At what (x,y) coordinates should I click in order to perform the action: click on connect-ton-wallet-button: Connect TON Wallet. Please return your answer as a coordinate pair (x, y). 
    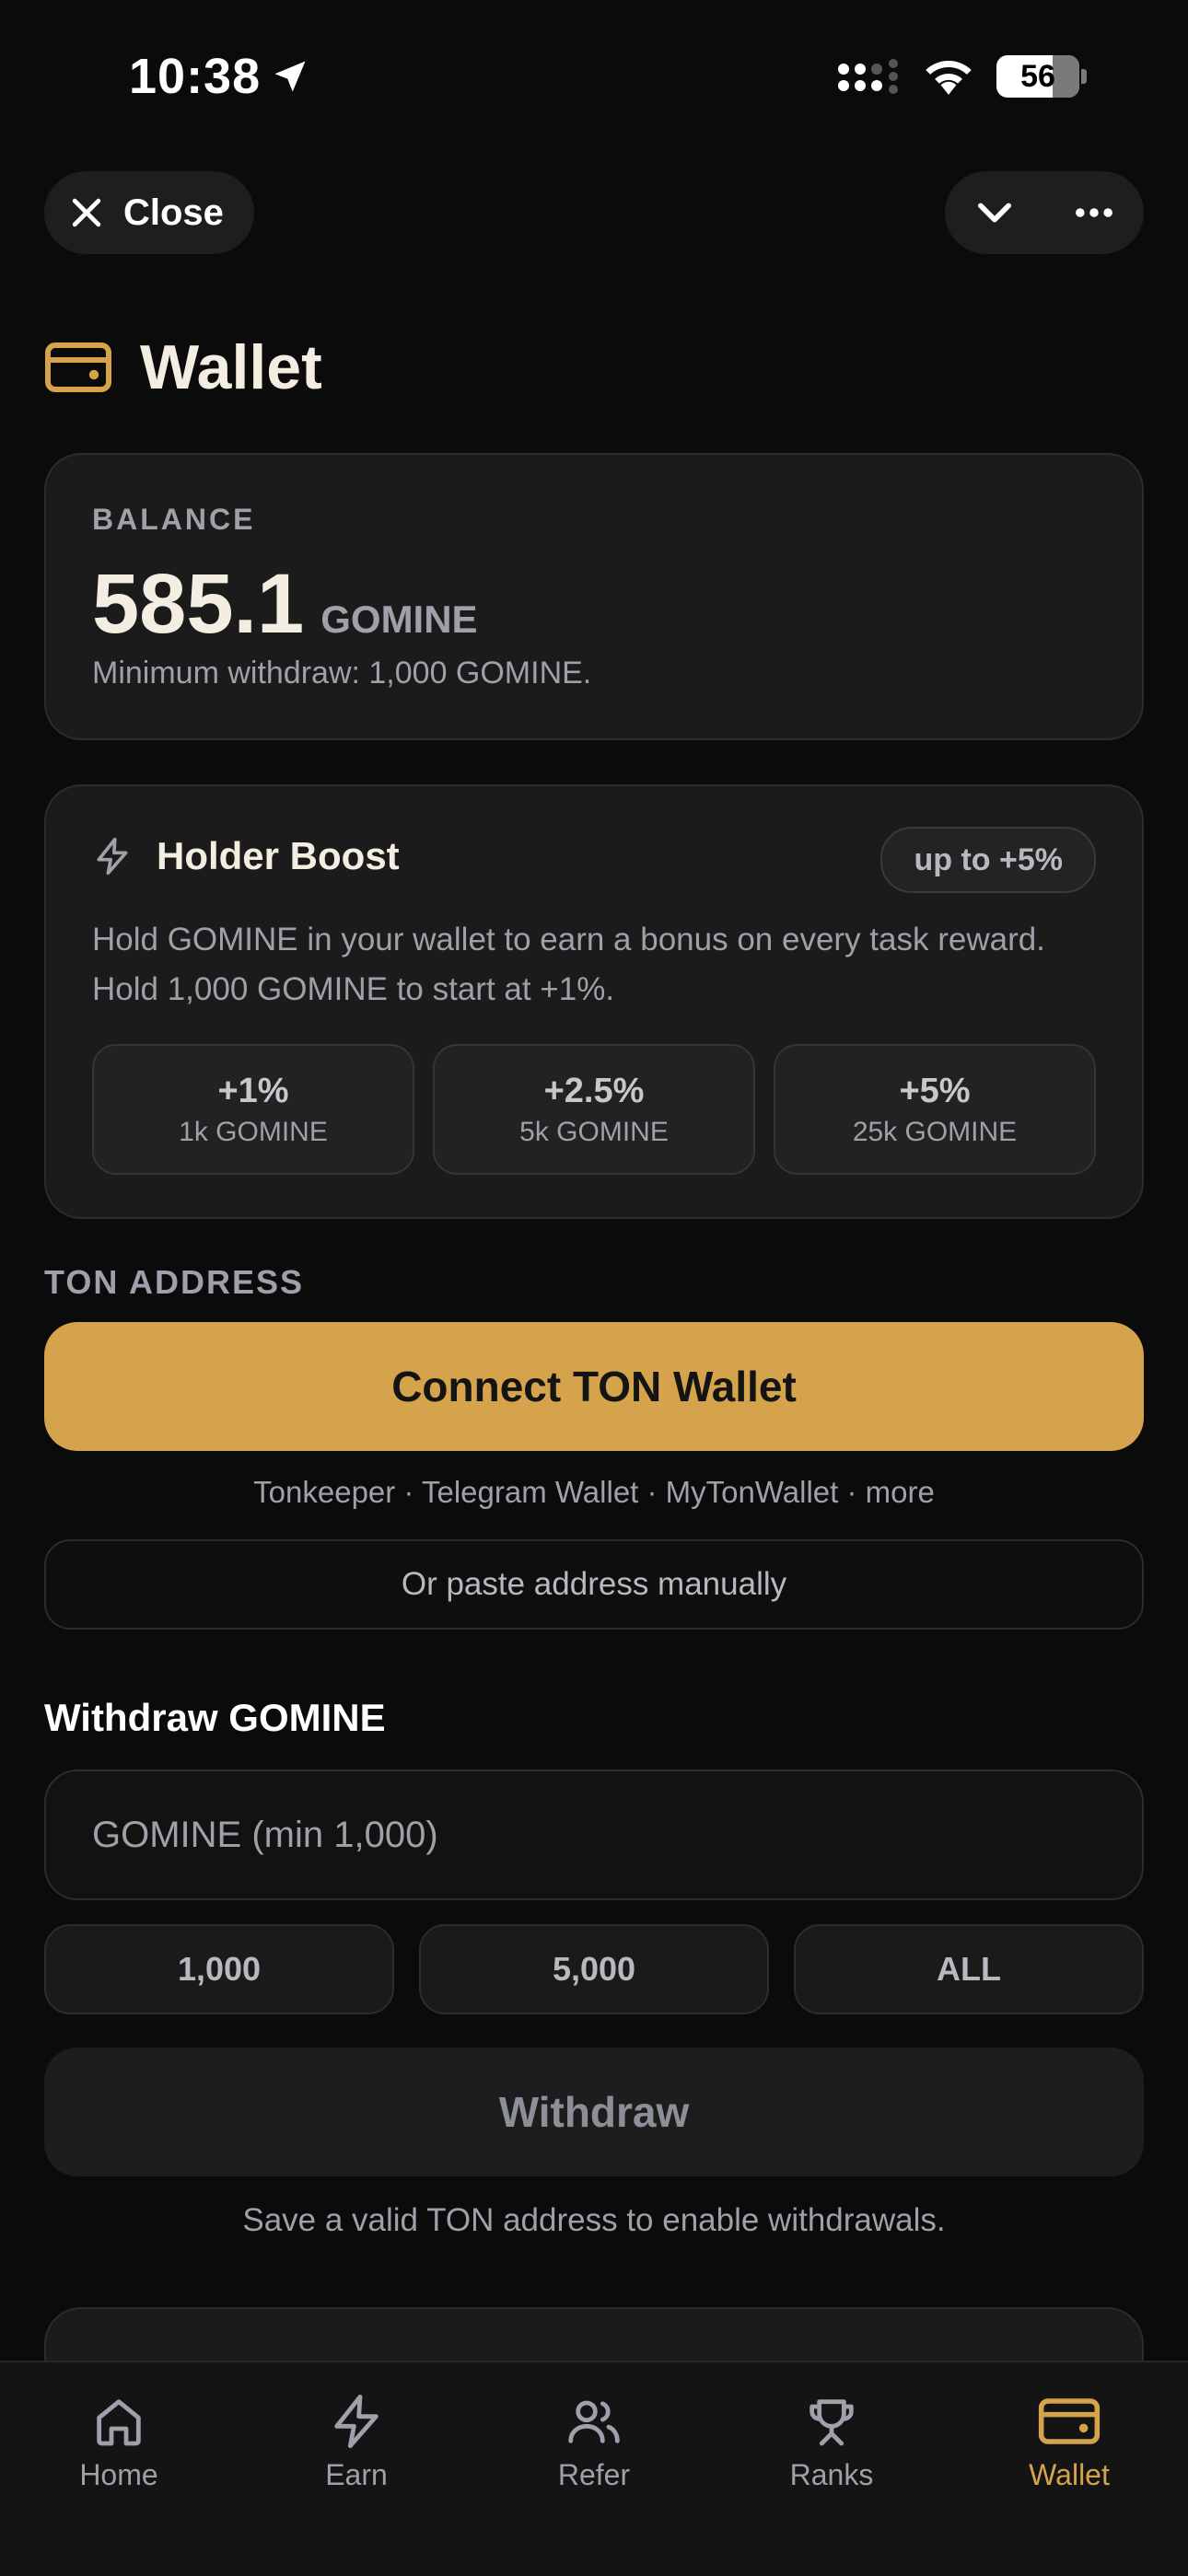
    Looking at the image, I should click on (594, 1386).